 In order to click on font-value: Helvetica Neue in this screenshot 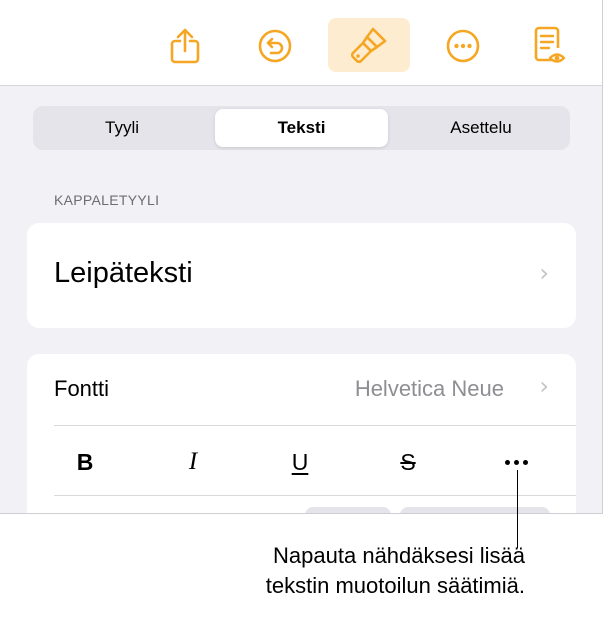, I will do `click(429, 388)`.